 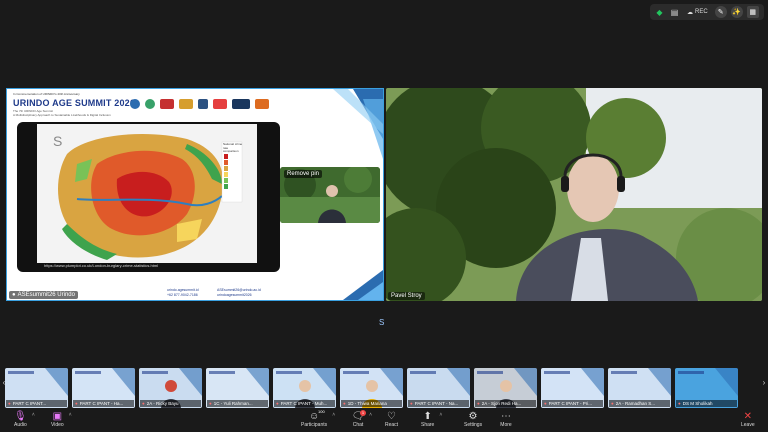 I want to click on video-label: Video, so click(x=57, y=425).